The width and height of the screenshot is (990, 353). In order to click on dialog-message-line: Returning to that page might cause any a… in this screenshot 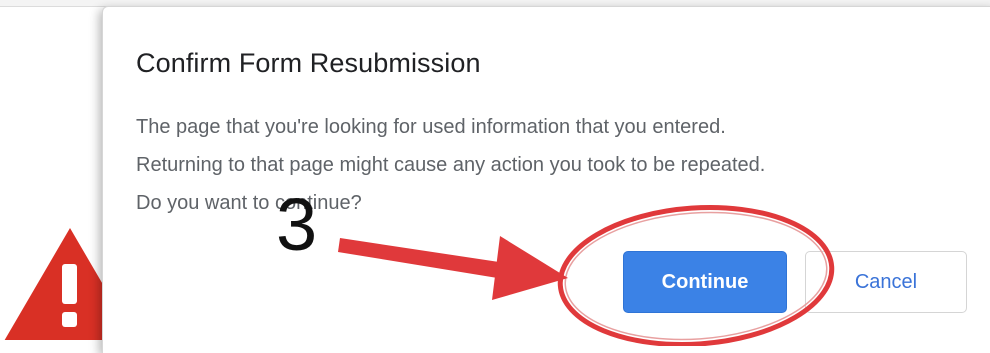, I will do `click(451, 165)`.